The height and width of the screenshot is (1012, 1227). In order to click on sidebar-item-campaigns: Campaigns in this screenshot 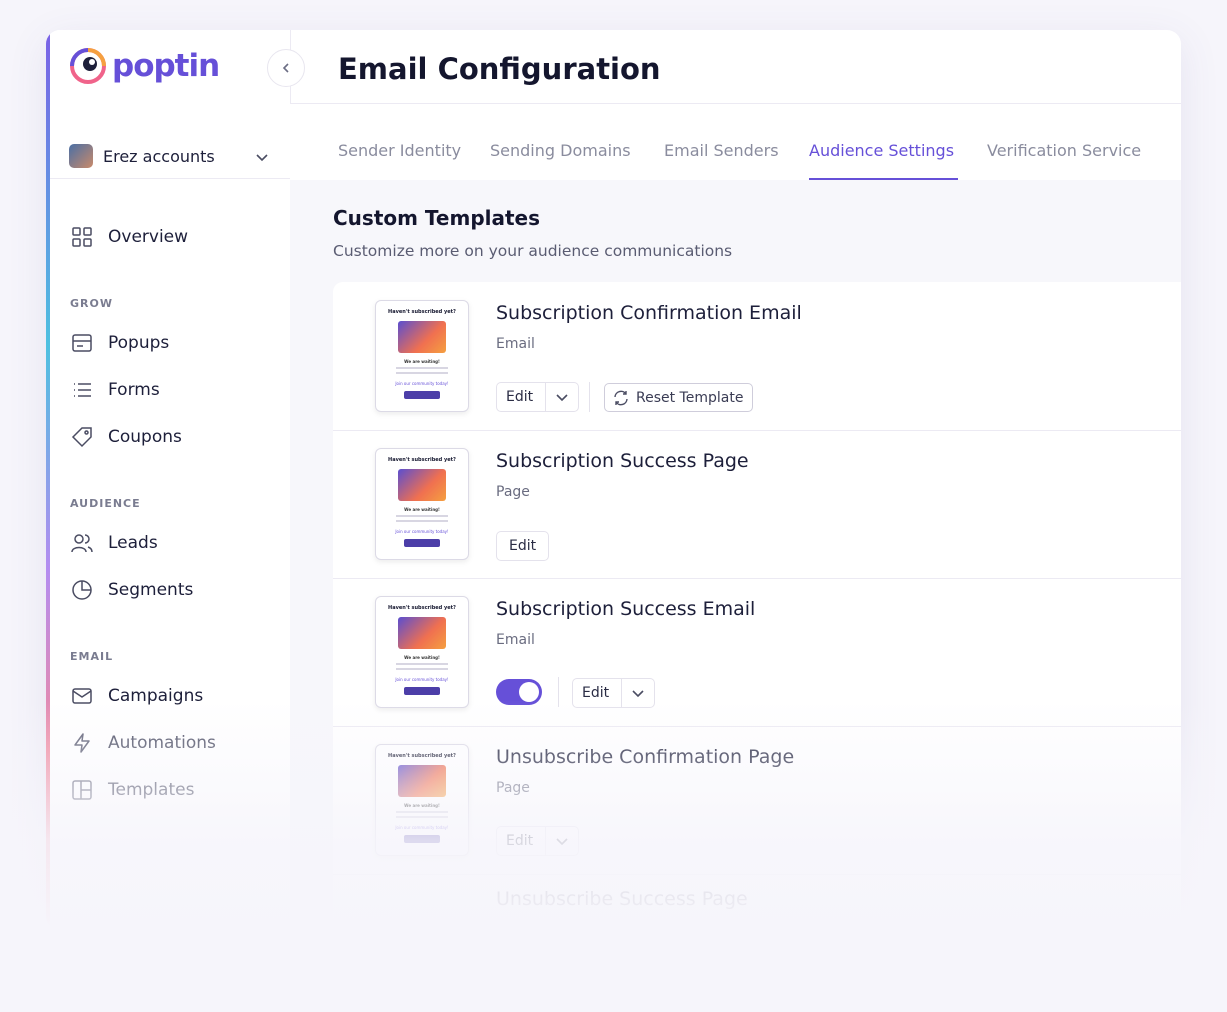, I will do `click(136, 696)`.